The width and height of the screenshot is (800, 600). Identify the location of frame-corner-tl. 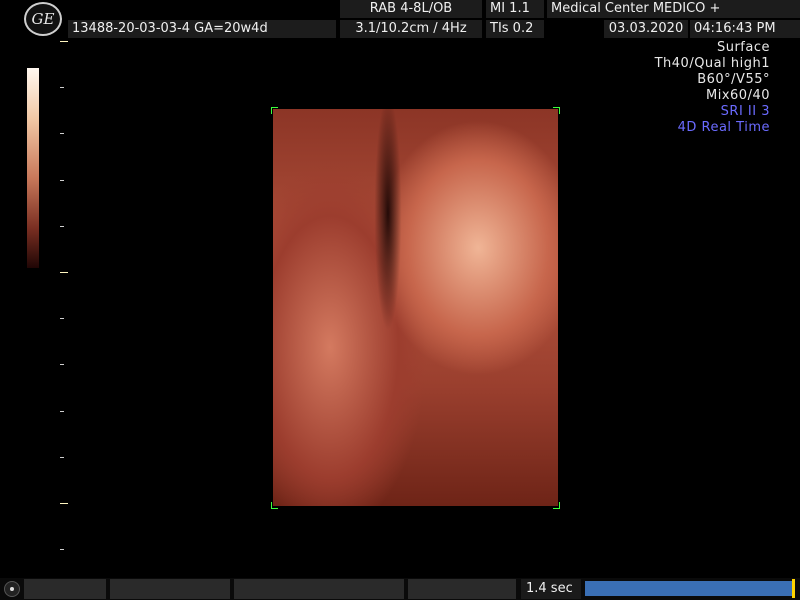
(274, 110).